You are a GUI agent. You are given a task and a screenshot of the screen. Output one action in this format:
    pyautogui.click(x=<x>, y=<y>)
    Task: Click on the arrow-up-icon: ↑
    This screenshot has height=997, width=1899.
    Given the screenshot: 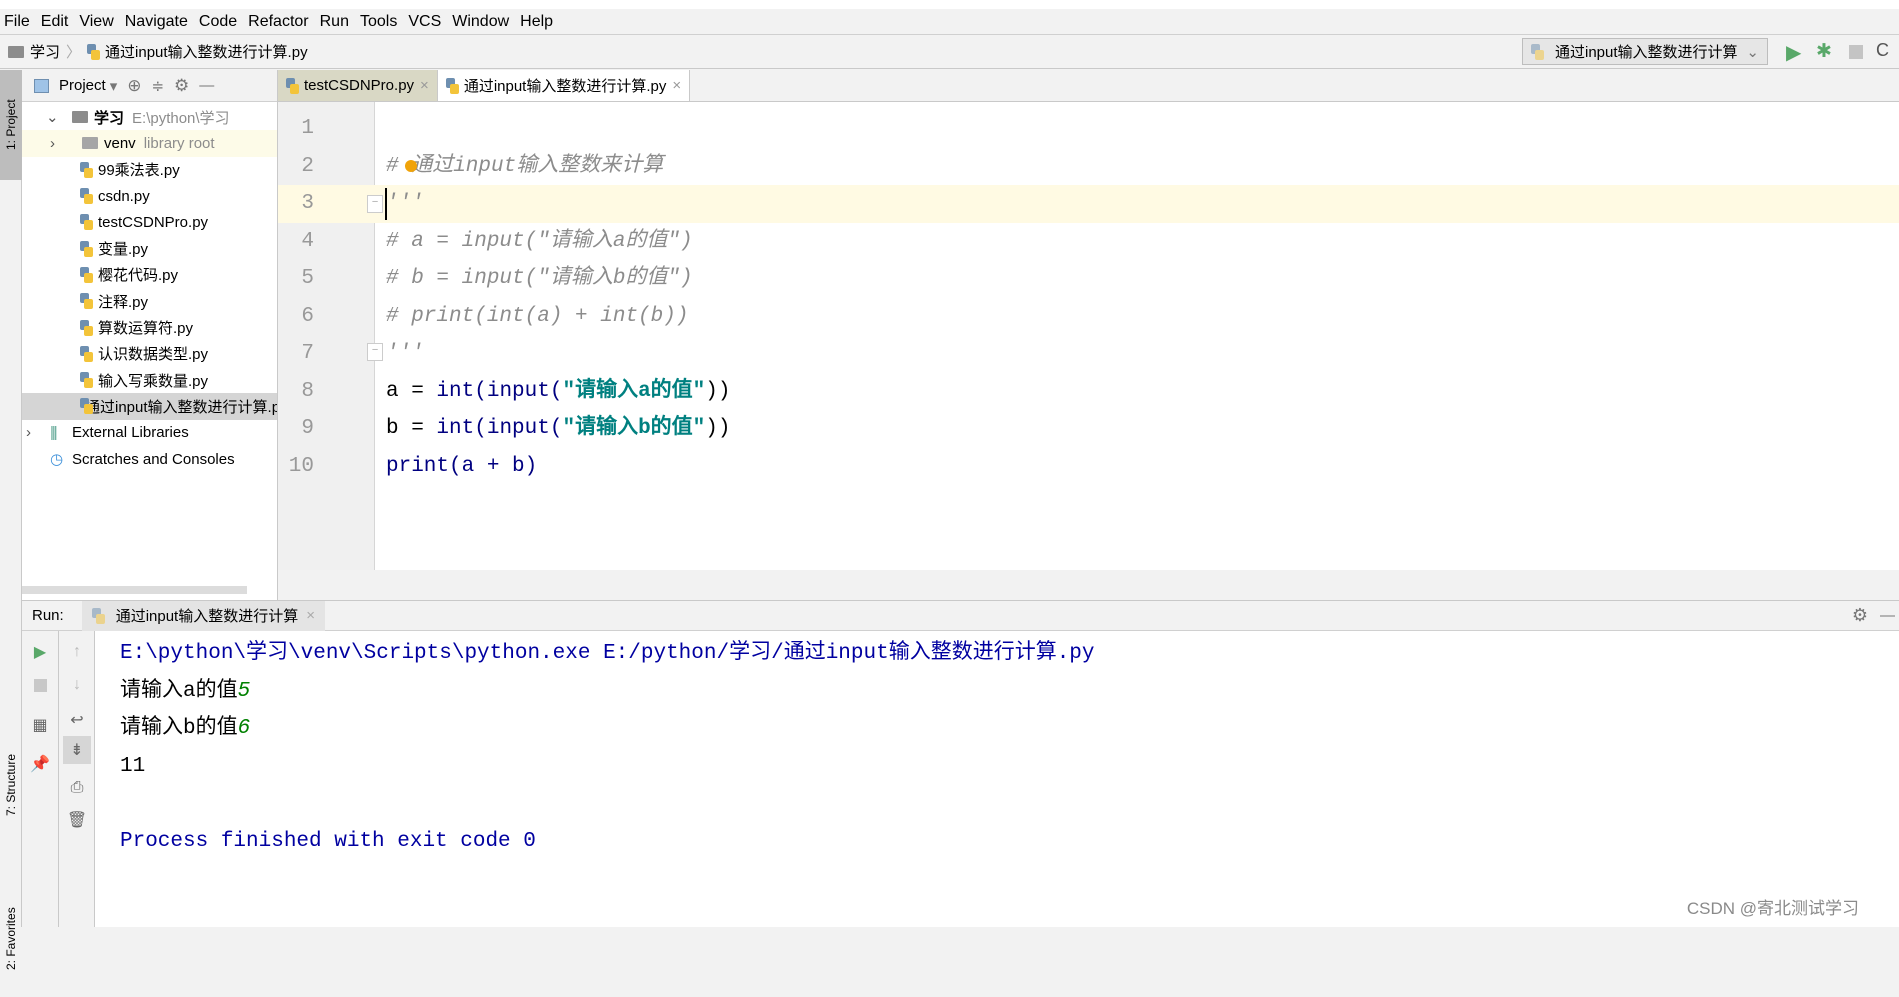 What is the action you would take?
    pyautogui.click(x=77, y=652)
    